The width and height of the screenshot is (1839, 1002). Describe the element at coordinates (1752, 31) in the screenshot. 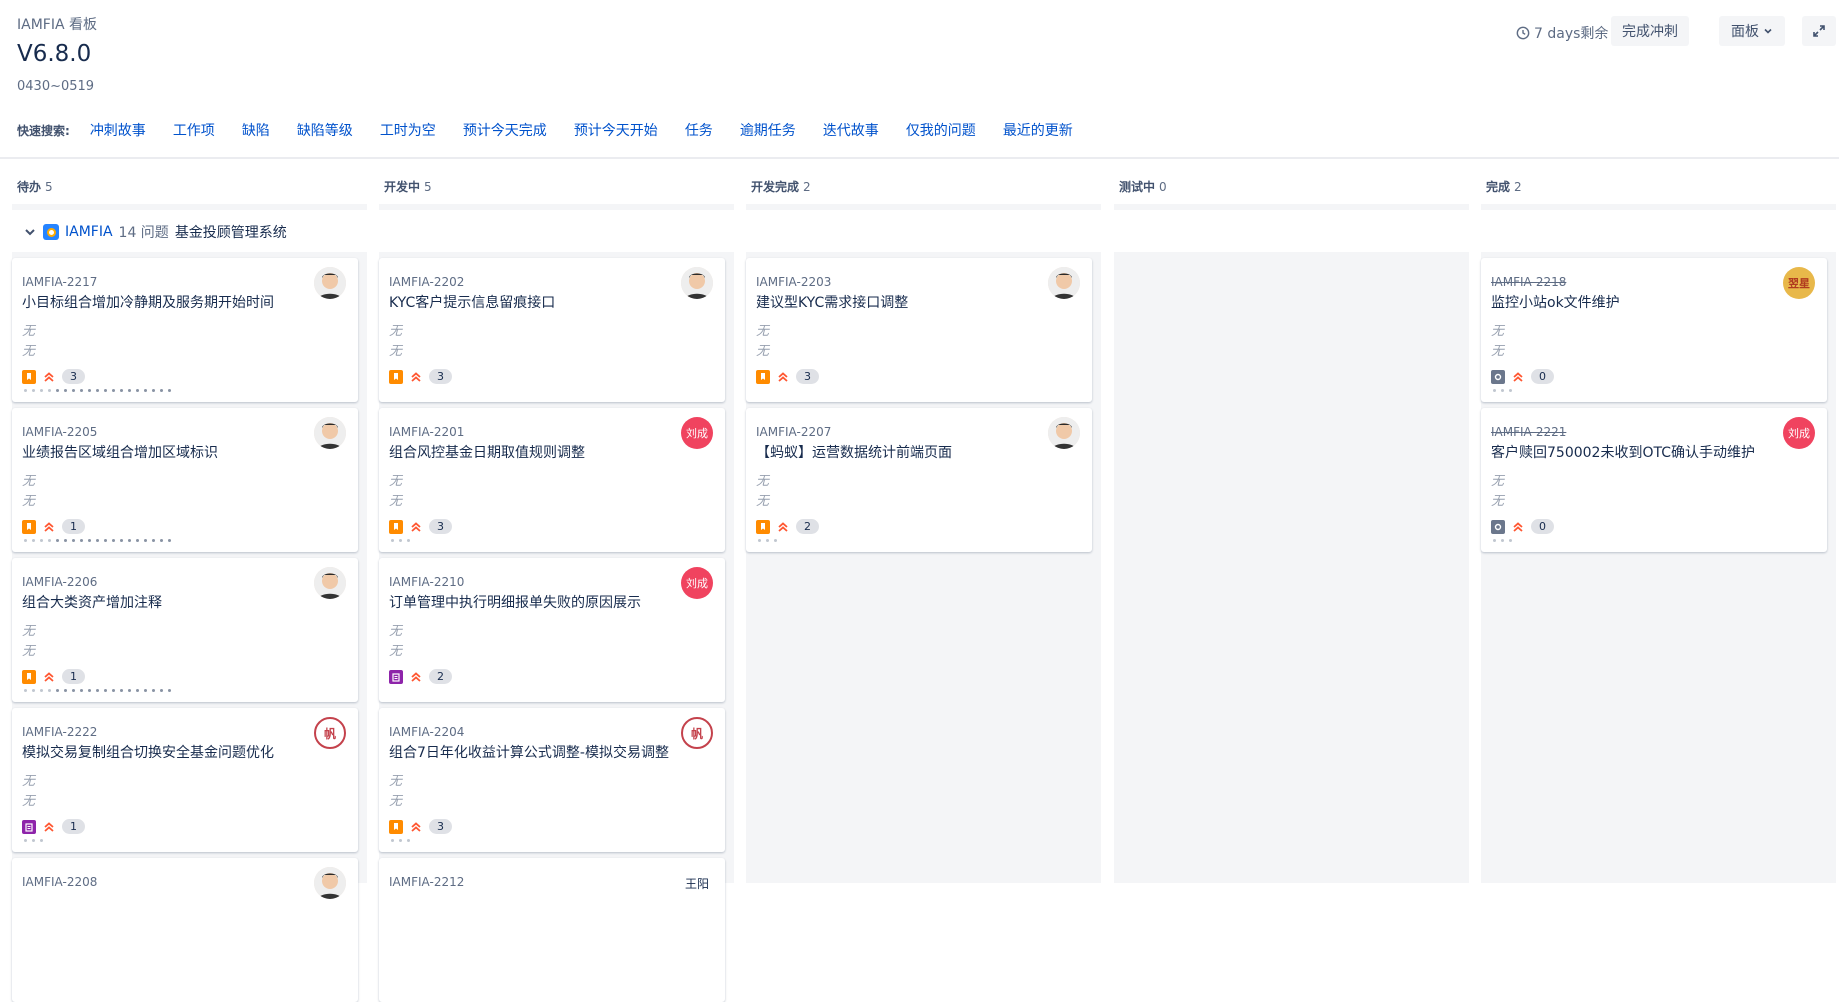

I see `board-menu-button: 面板` at that location.